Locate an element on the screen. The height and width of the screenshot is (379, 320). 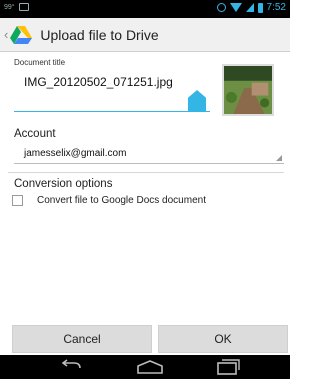
status-left: 99° is located at coordinates (16, 7).